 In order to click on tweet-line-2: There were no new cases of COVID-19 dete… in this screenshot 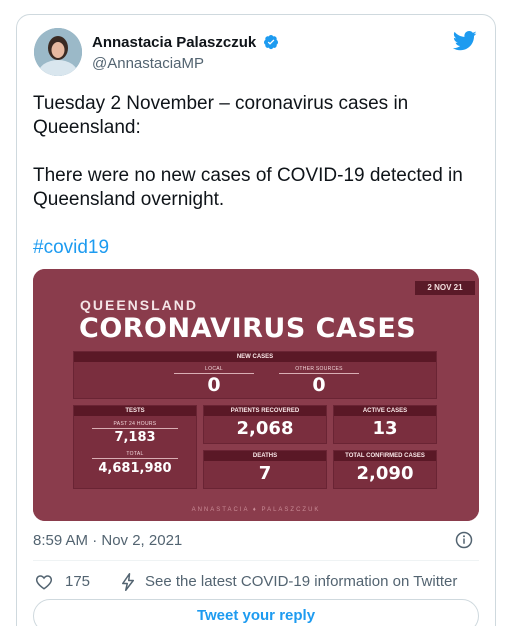, I will do `click(248, 187)`.